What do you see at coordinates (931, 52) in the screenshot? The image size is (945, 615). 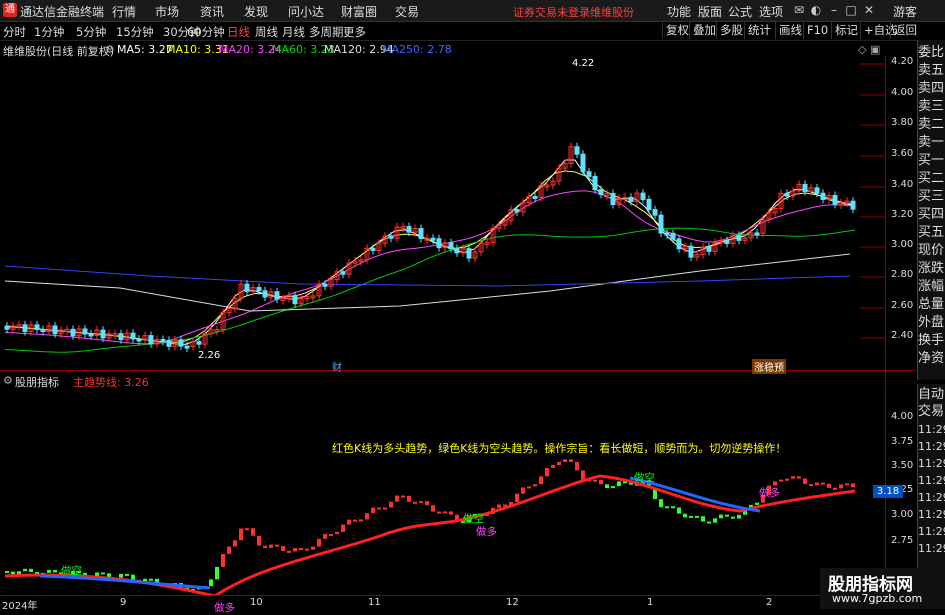 I see `side-label: 委比` at bounding box center [931, 52].